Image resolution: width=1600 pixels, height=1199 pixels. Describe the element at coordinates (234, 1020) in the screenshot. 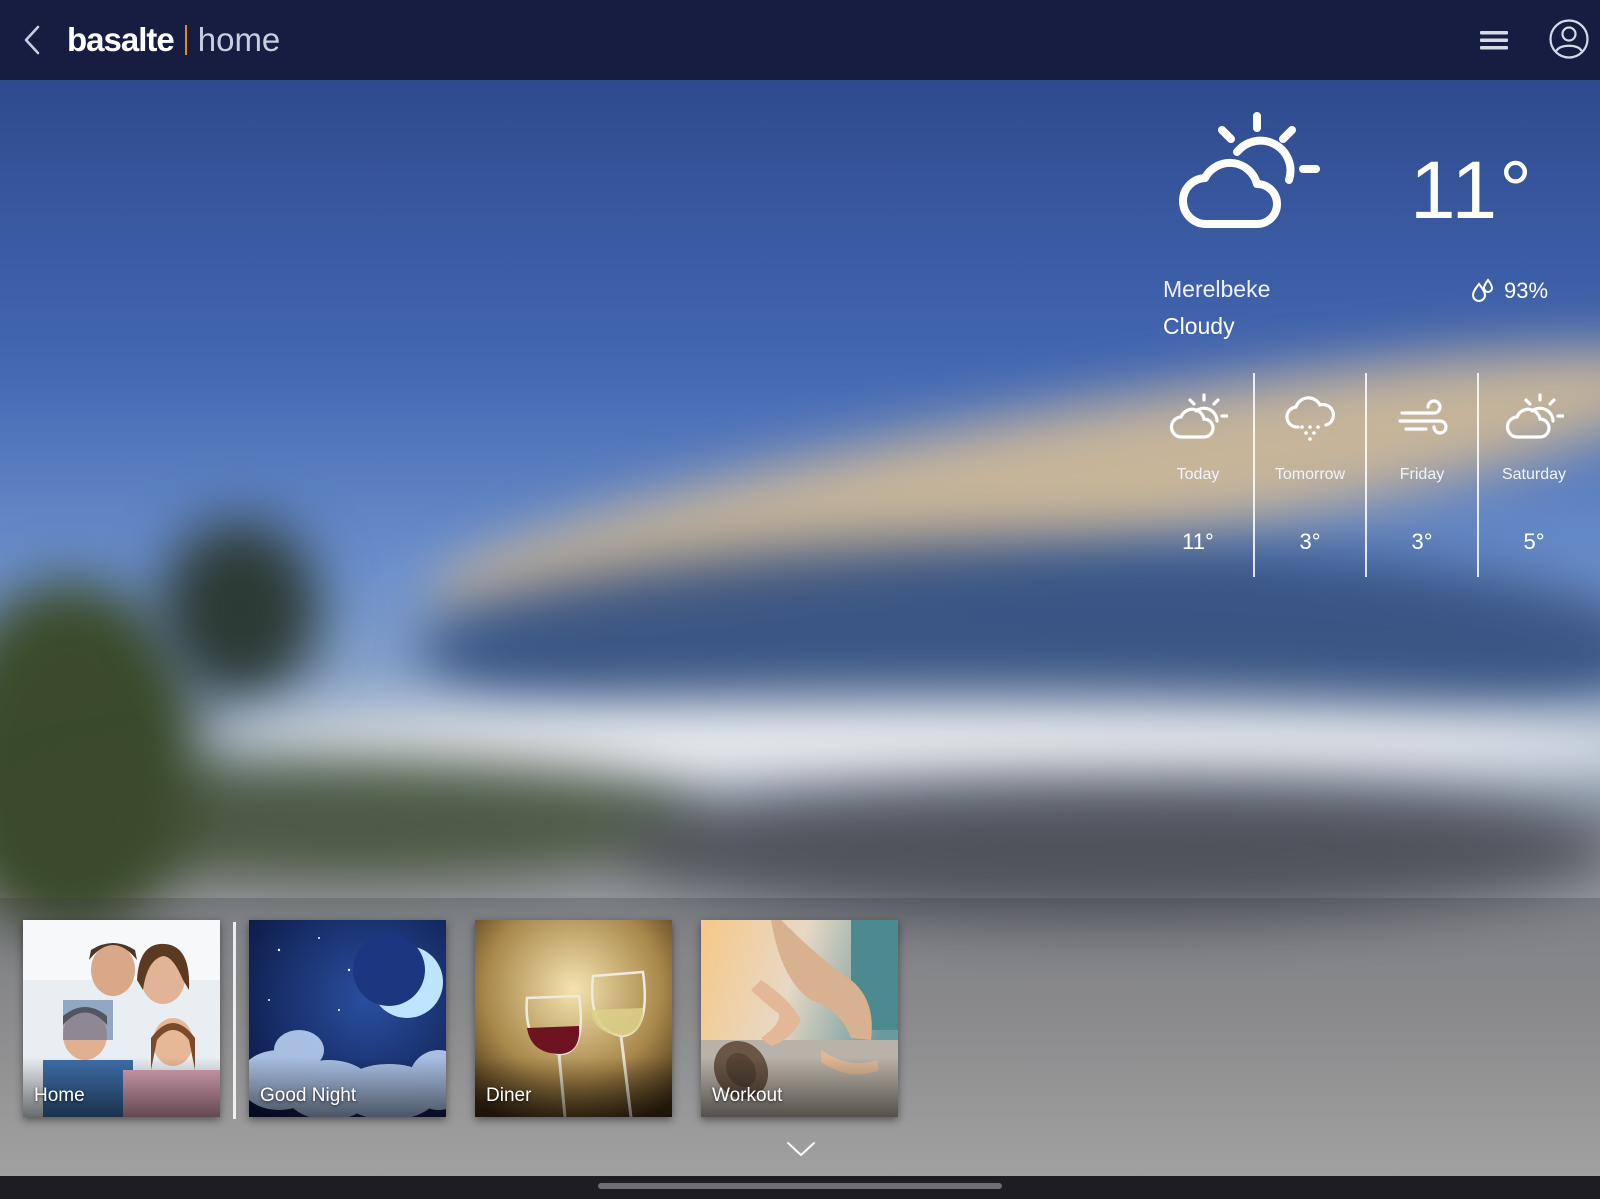

I see `scene-divider` at that location.